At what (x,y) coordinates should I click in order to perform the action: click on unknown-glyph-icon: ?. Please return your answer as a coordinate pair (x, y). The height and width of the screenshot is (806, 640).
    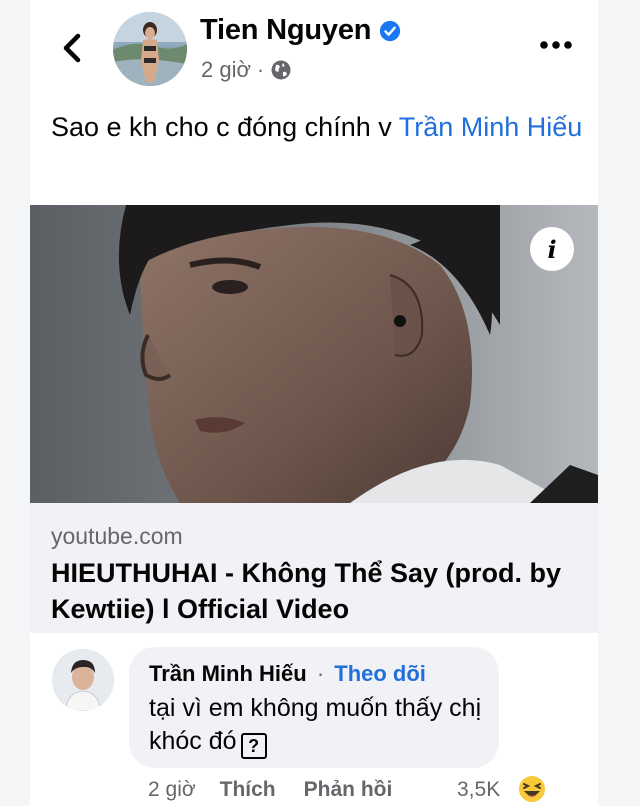
    Looking at the image, I should click on (253, 746).